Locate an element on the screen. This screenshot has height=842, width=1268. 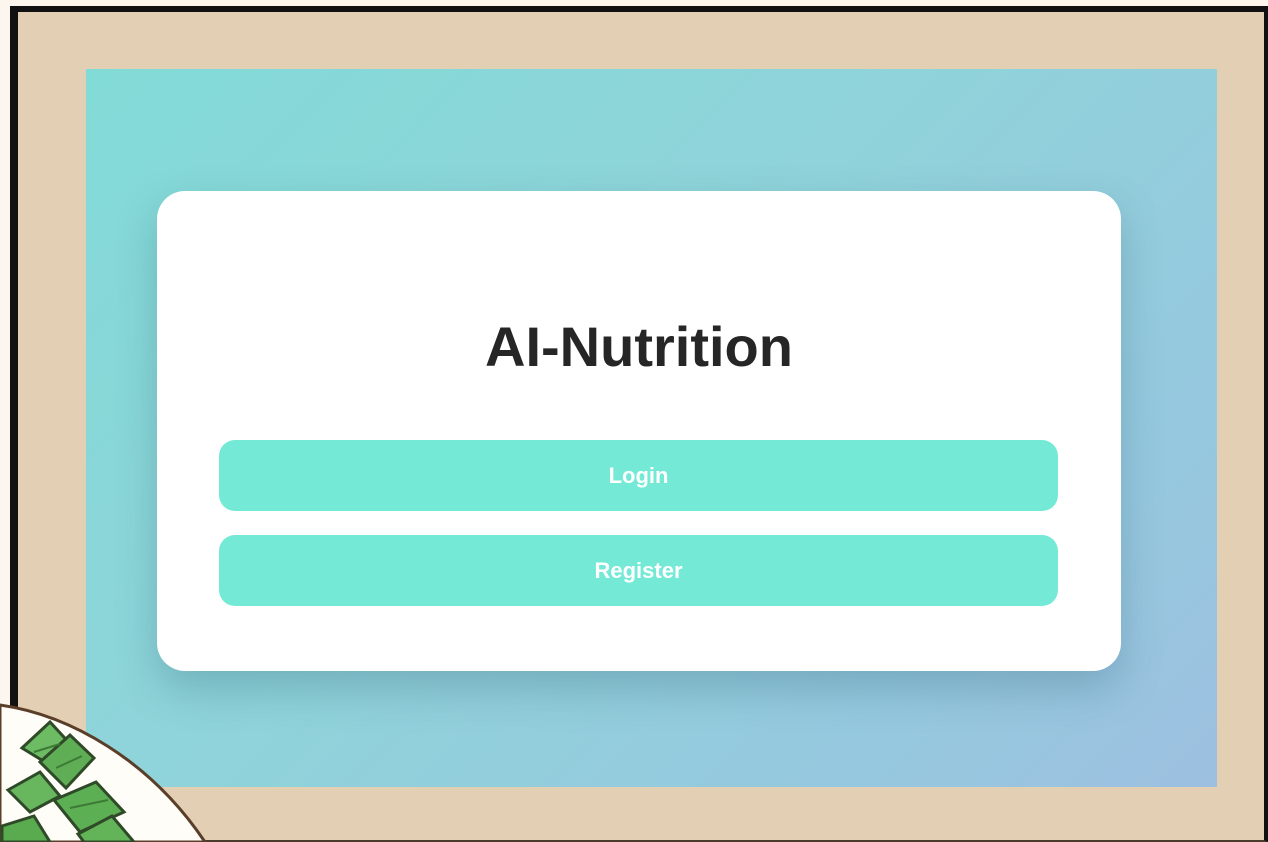
login-button: Login is located at coordinates (638, 475).